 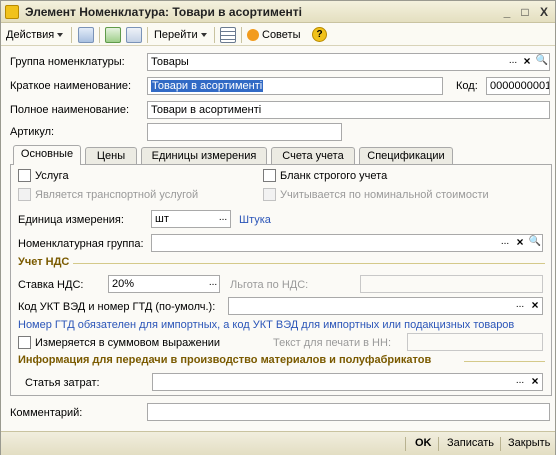 What do you see at coordinates (384, 195) in the screenshot?
I see `nominal-label: Учитывается по номинальной стоимости` at bounding box center [384, 195].